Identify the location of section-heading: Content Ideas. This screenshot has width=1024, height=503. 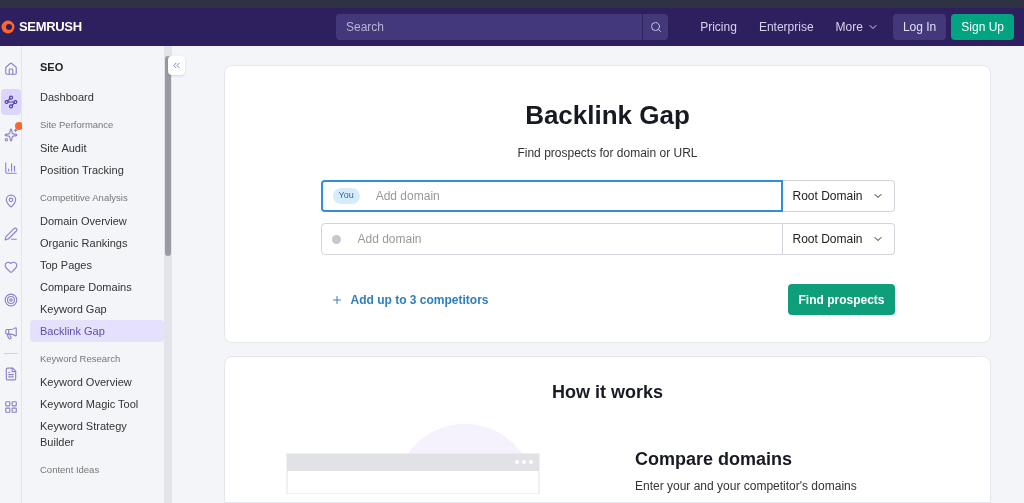
(70, 470).